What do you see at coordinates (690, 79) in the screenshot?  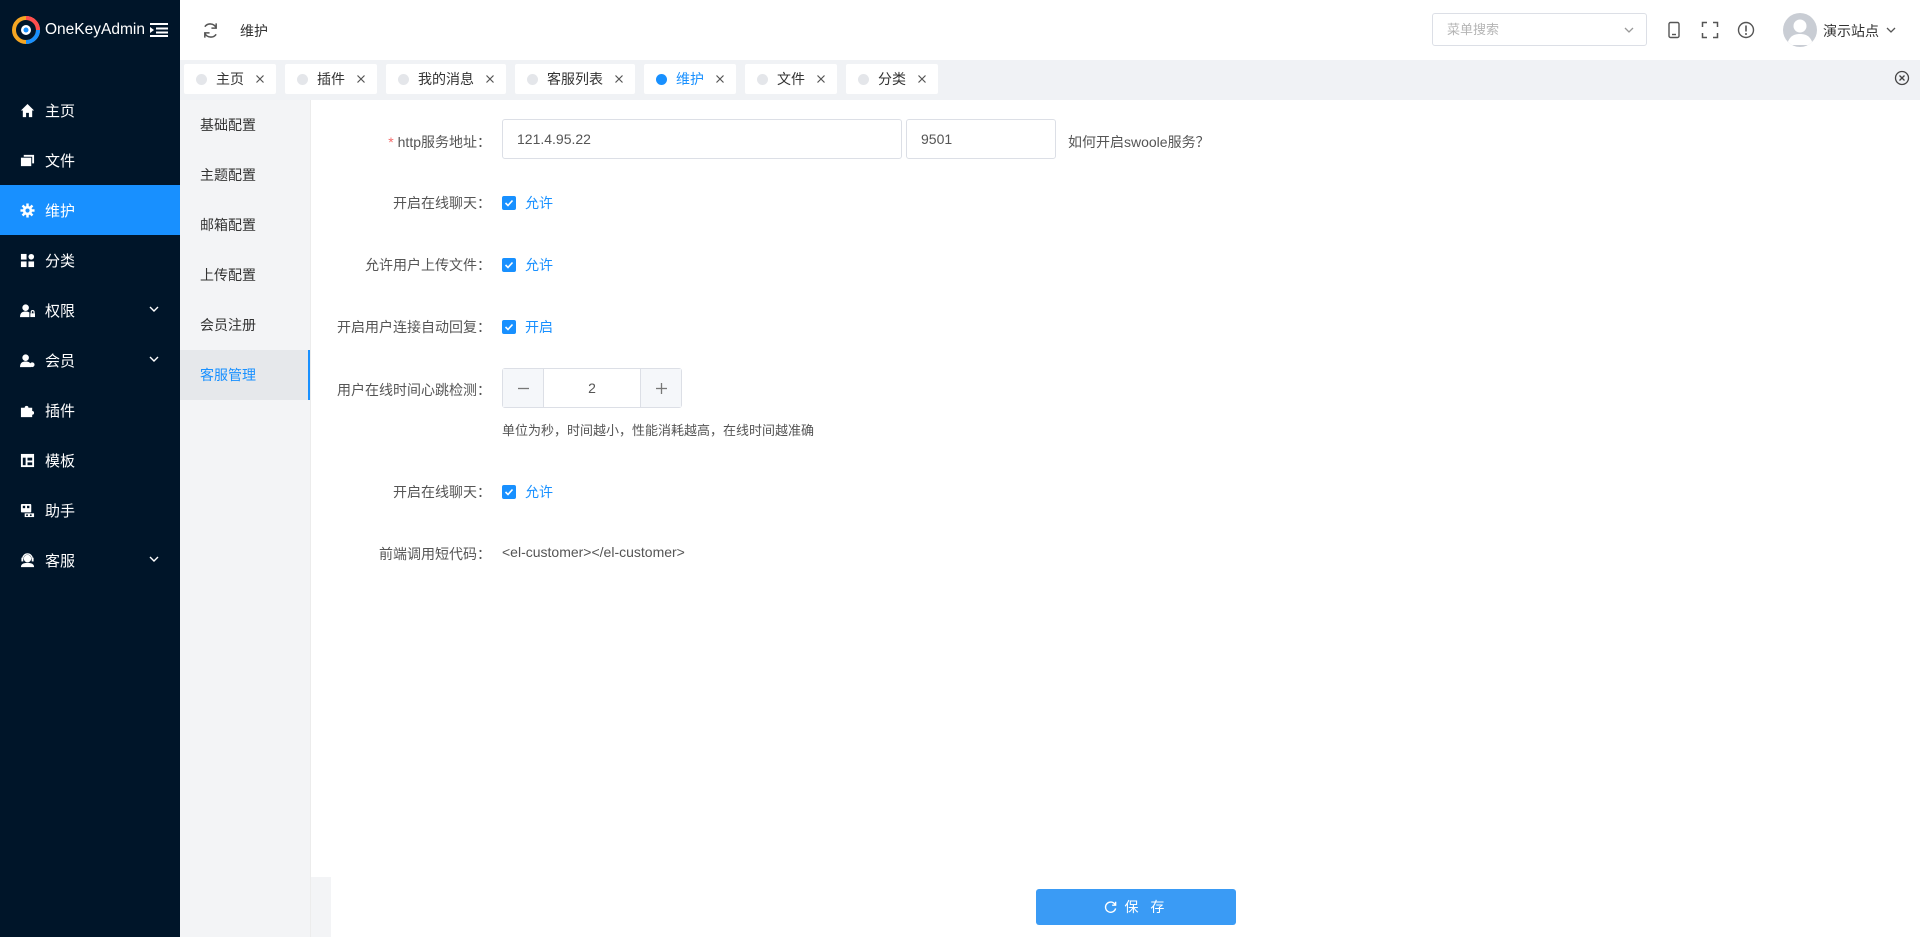 I see `tab-maintenance: 维护` at bounding box center [690, 79].